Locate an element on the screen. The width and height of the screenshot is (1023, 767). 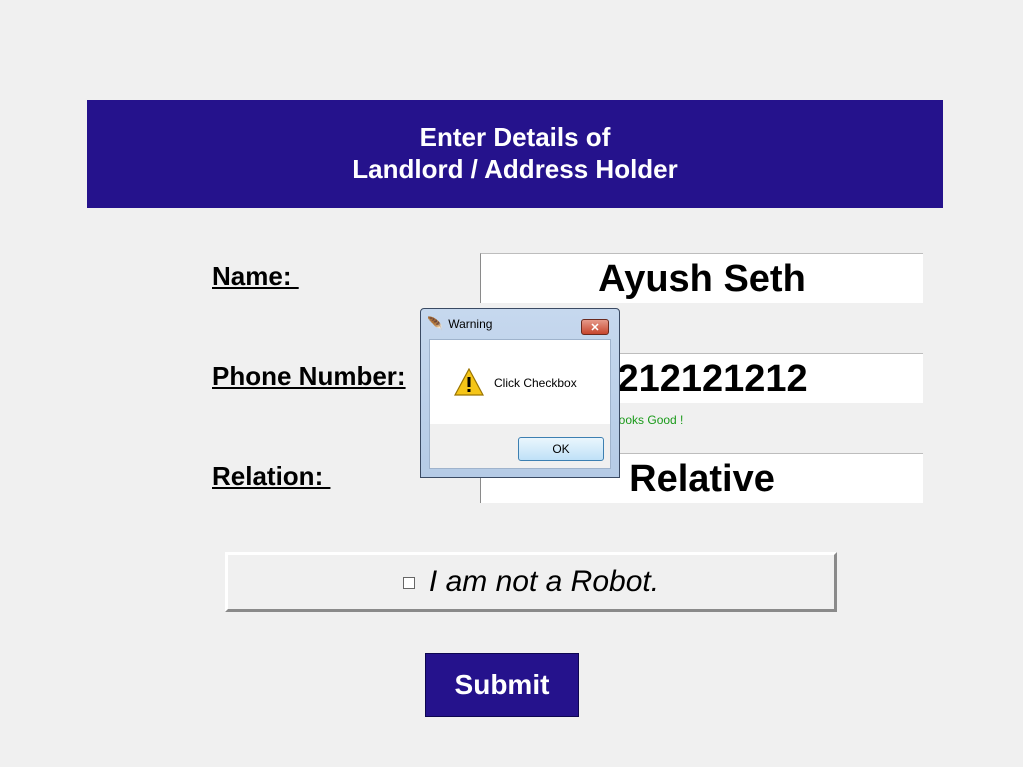
dialog-content: Click Checkbox is located at coordinates (520, 382).